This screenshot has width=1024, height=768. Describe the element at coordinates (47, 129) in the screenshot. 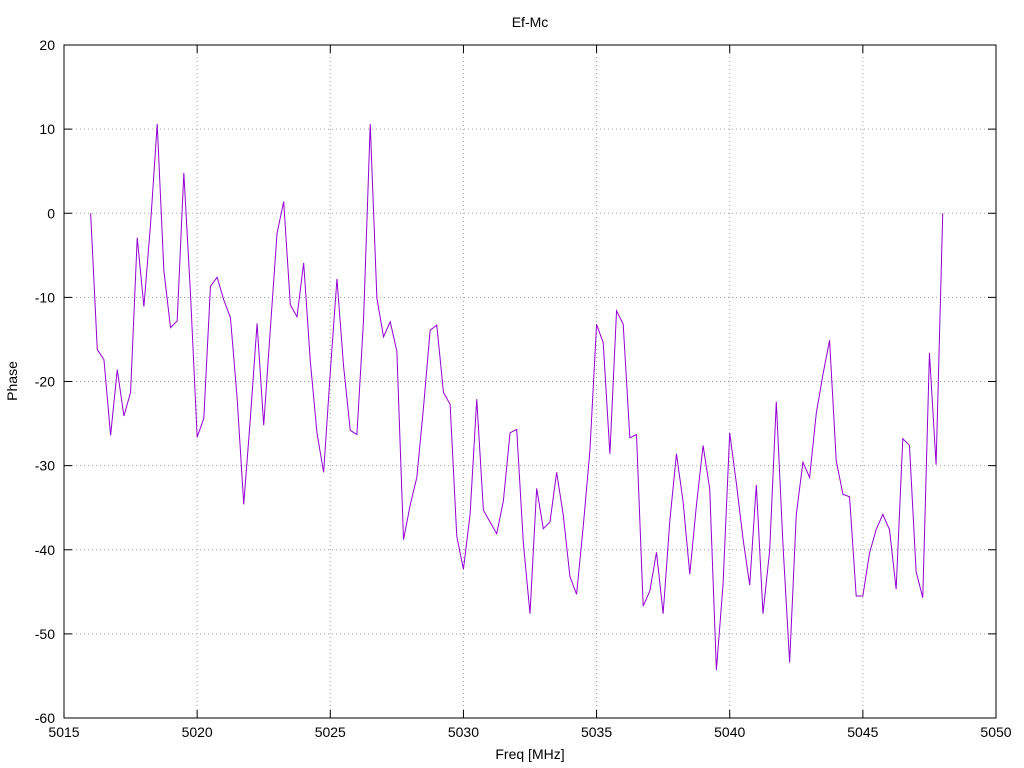

I see `y-tick-label: 10` at that location.